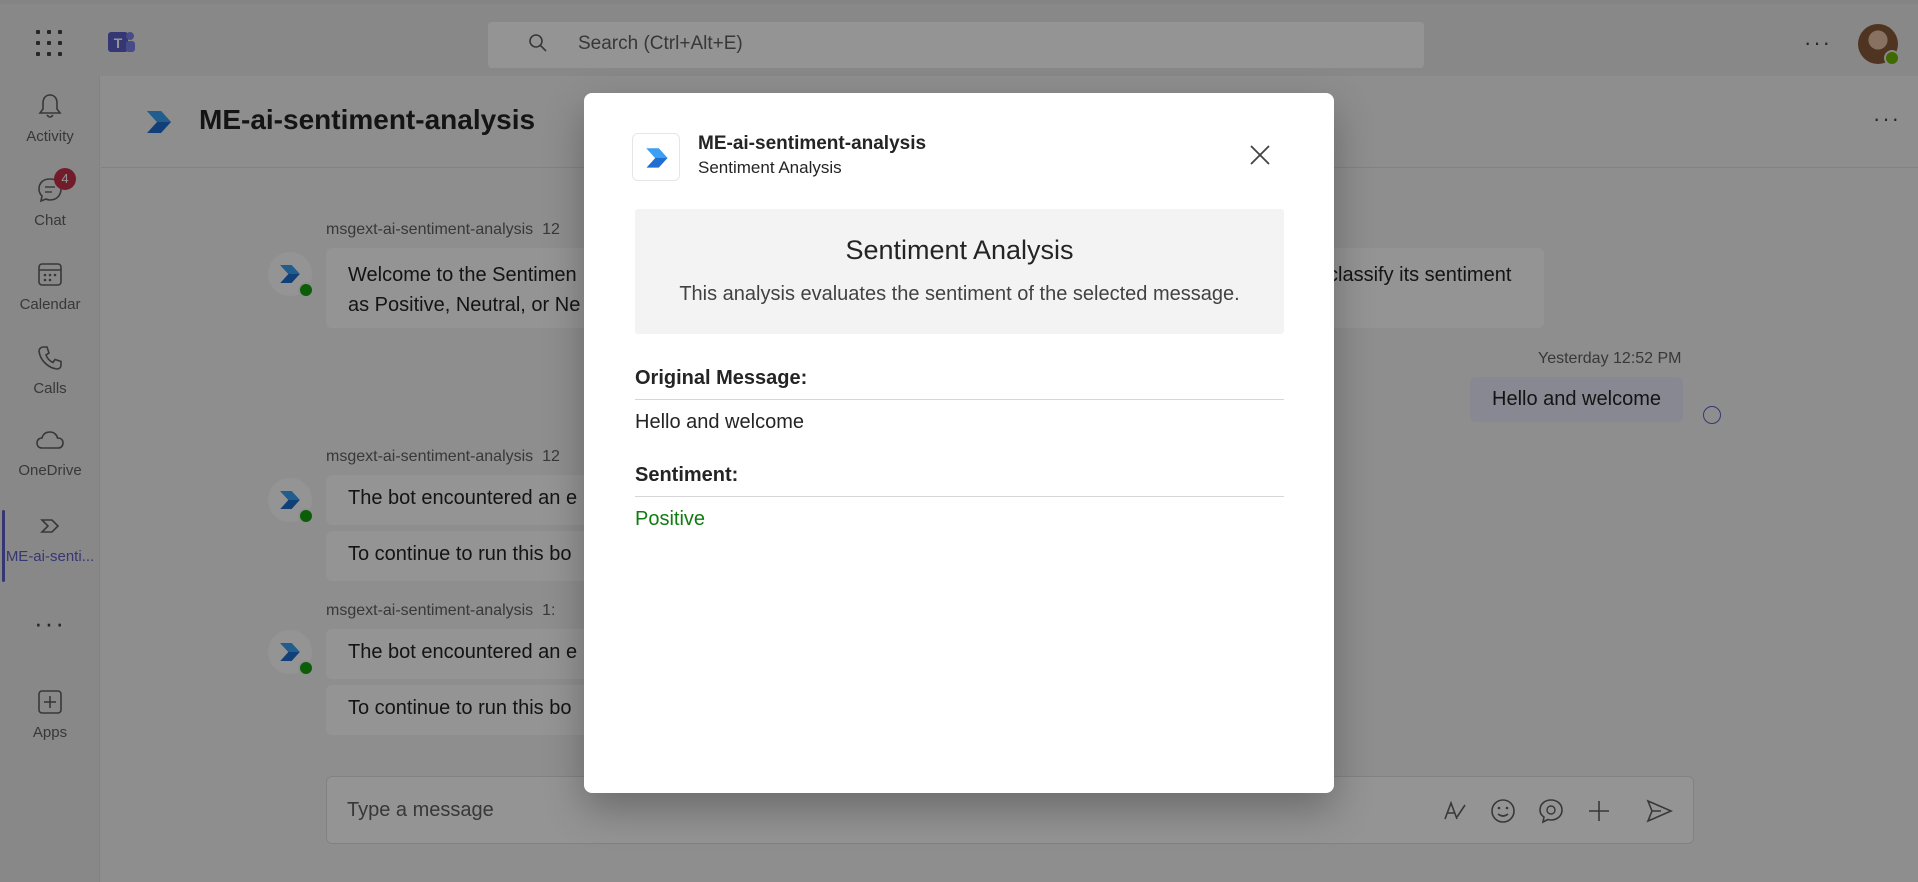  Describe the element at coordinates (959, 250) in the screenshot. I see `card-heading: Sentiment Analysis` at that location.